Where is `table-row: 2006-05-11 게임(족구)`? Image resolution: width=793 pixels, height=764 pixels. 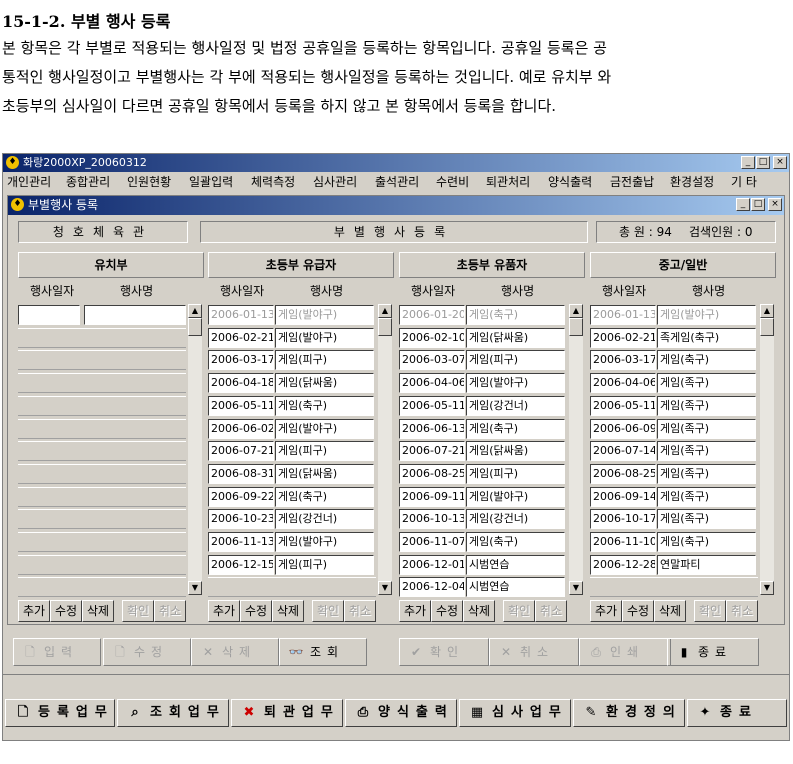 table-row: 2006-05-11 게임(족구) is located at coordinates (674, 406).